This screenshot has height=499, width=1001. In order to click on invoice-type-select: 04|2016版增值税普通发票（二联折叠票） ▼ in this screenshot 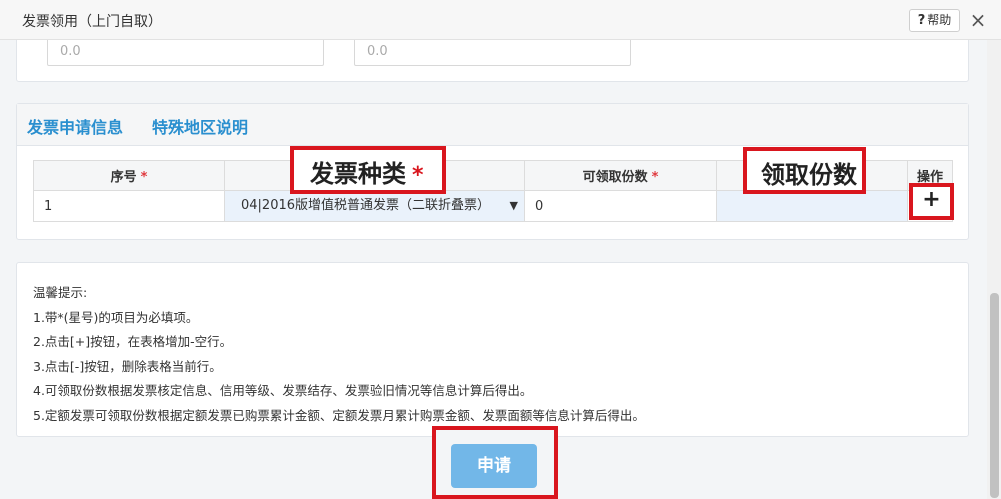, I will do `click(374, 206)`.